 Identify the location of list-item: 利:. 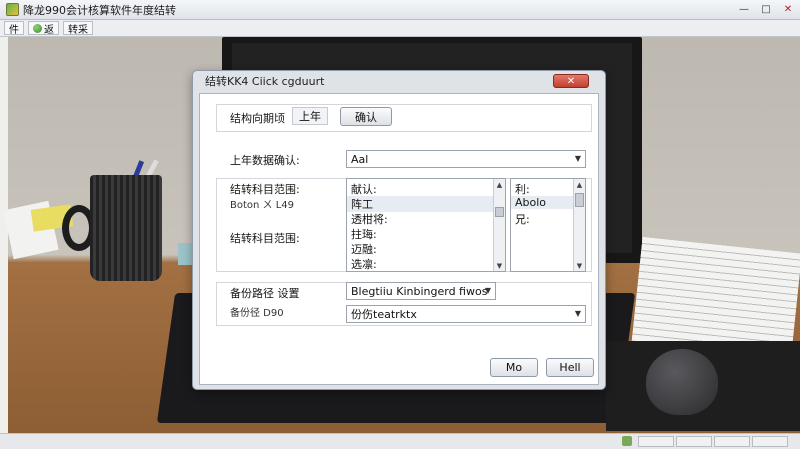
(522, 189).